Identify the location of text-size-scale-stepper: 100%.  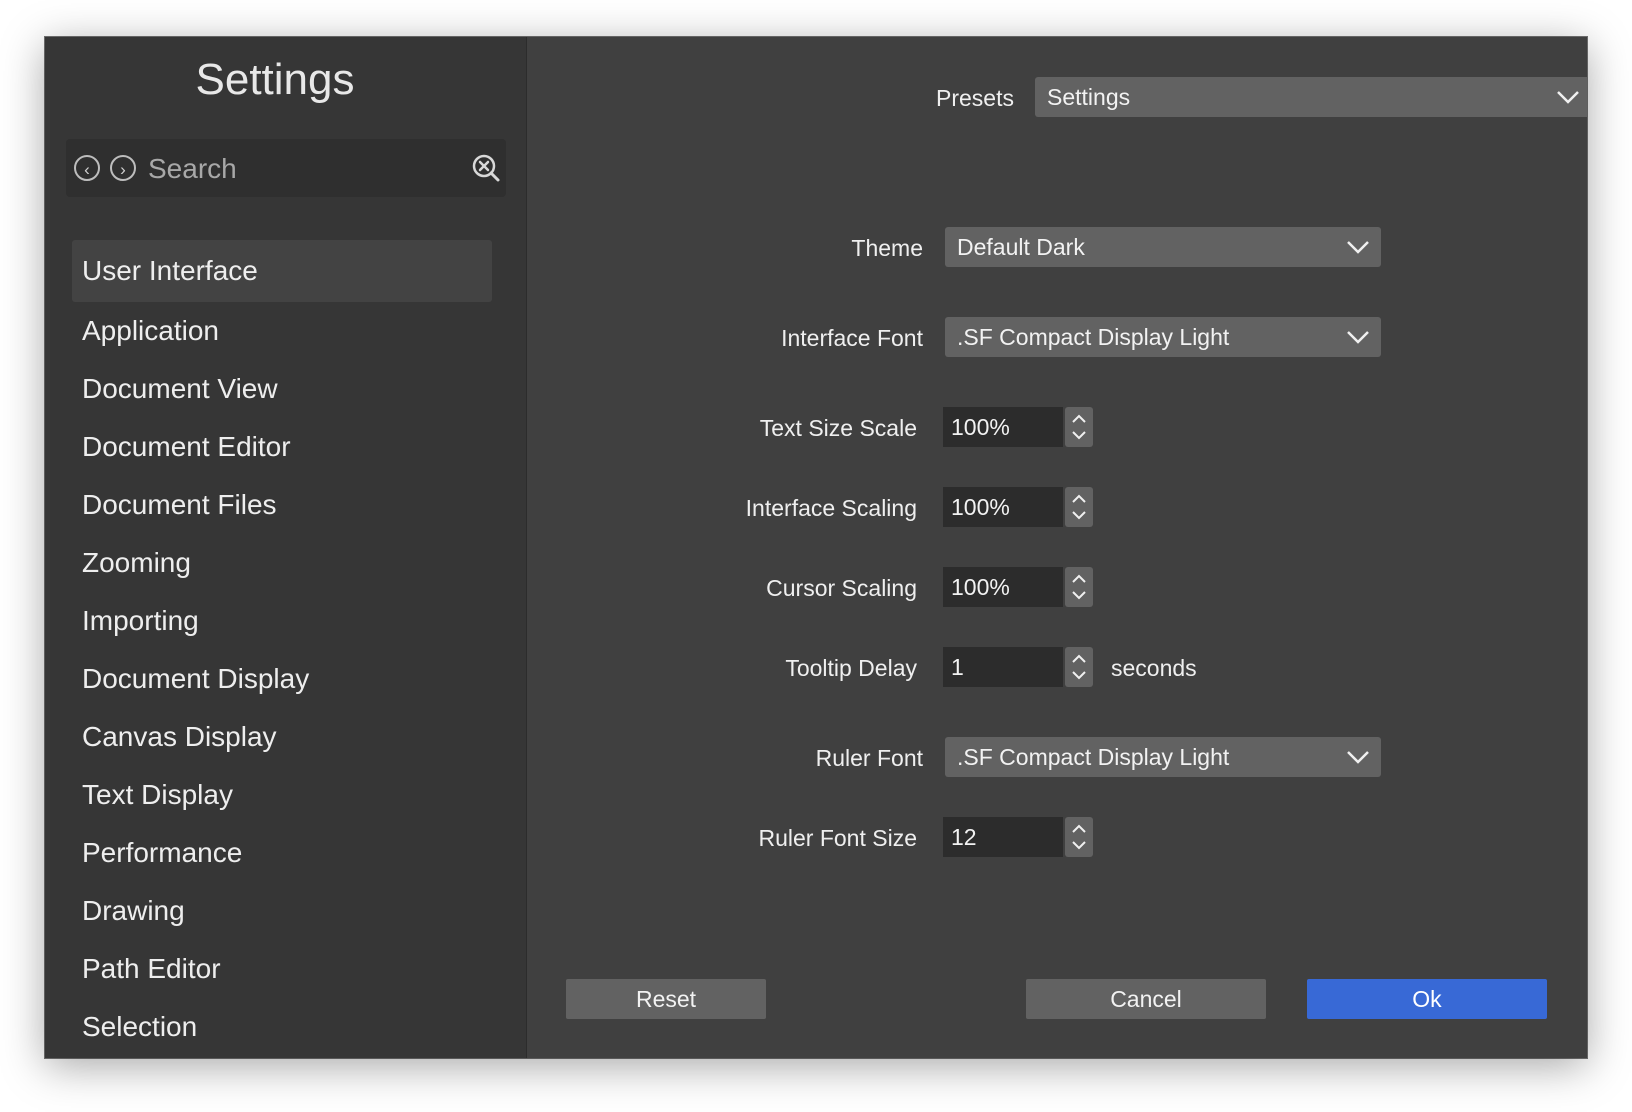
(1018, 427).